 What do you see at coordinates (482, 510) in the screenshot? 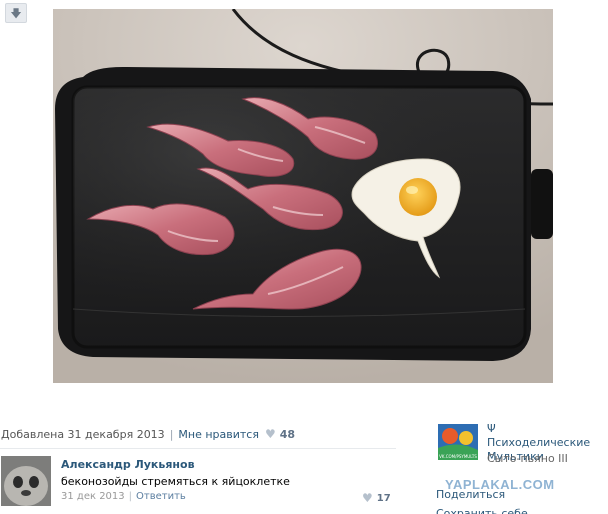
I see `save-button: Сохранить себе` at bounding box center [482, 510].